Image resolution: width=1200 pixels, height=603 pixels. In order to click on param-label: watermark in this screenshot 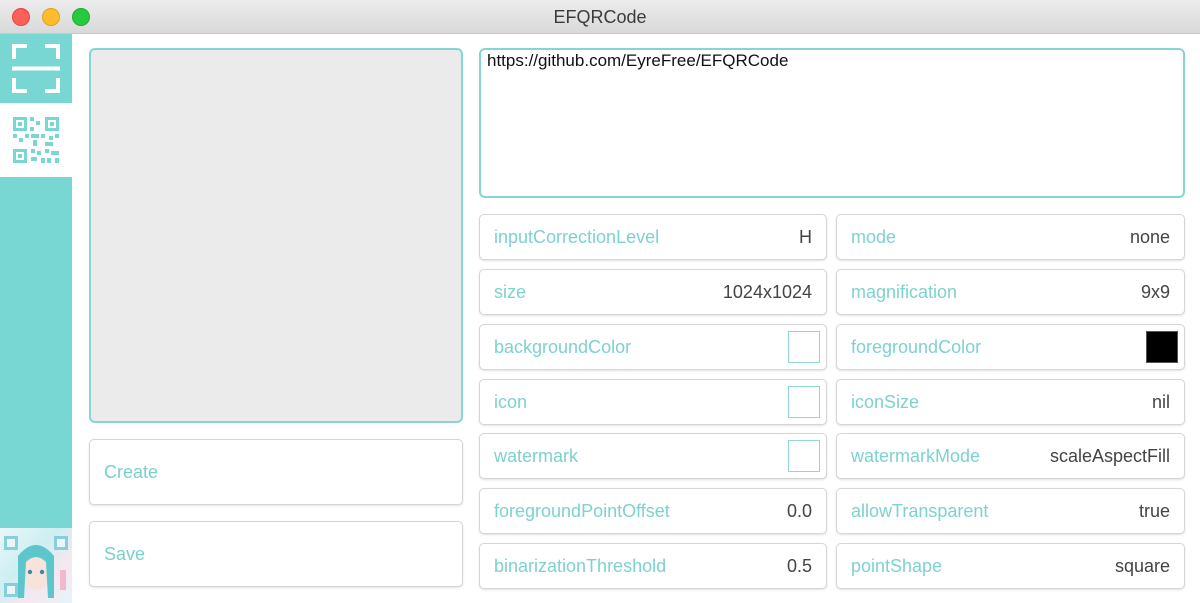, I will do `click(536, 456)`.